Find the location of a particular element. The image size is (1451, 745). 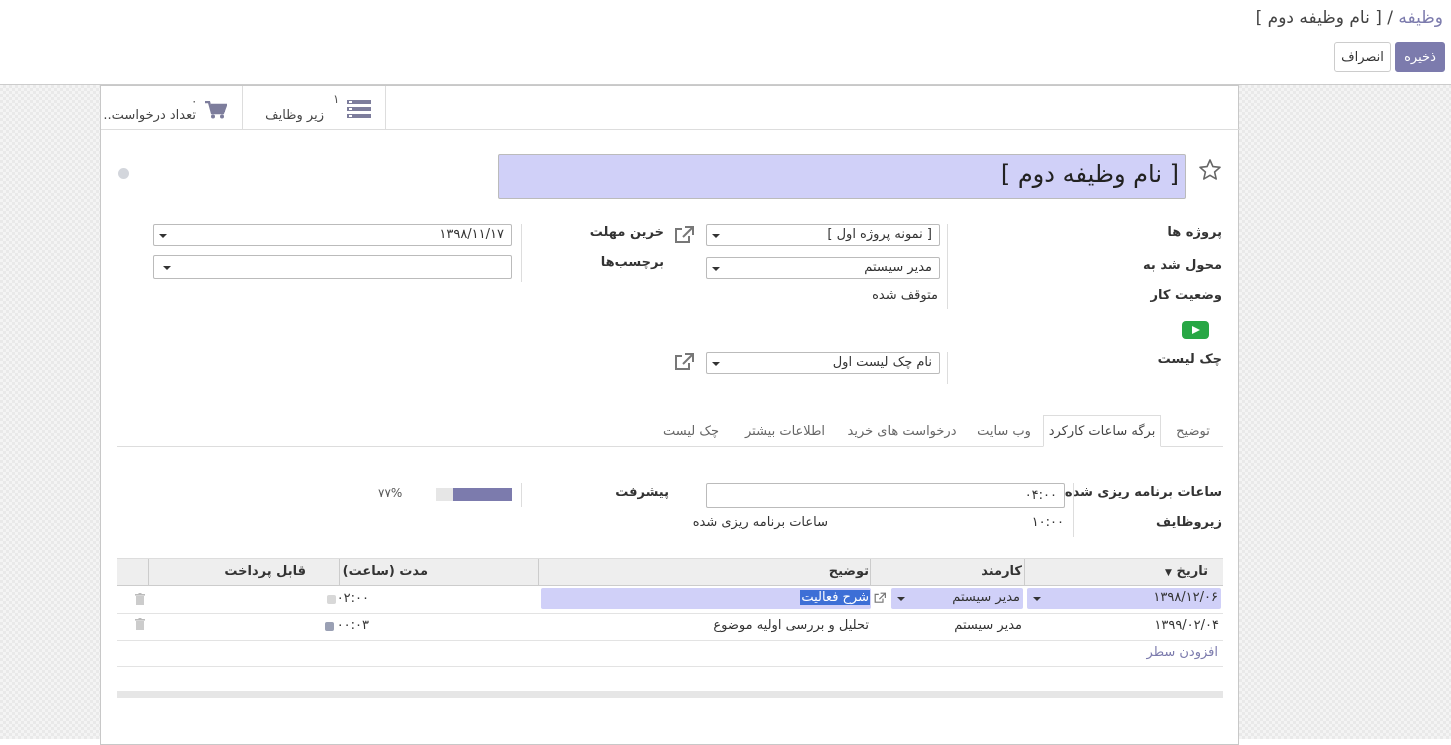

cart-icon is located at coordinates (216, 110).